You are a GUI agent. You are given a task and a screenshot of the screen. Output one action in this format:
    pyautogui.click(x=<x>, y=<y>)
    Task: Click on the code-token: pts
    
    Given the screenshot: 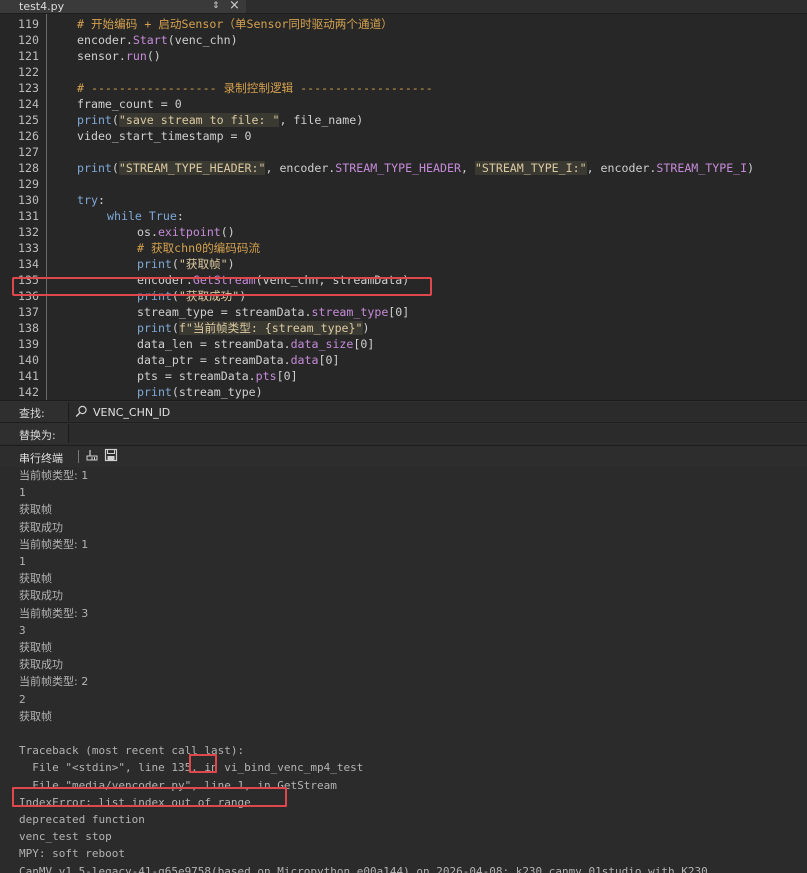 What is the action you would take?
    pyautogui.click(x=266, y=376)
    